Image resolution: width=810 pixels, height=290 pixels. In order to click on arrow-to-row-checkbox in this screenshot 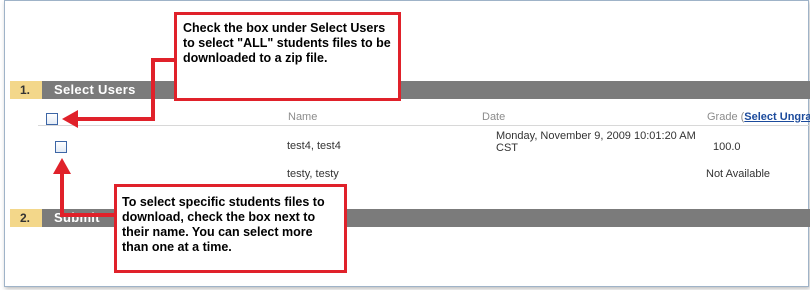, I will do `click(83, 187)`.